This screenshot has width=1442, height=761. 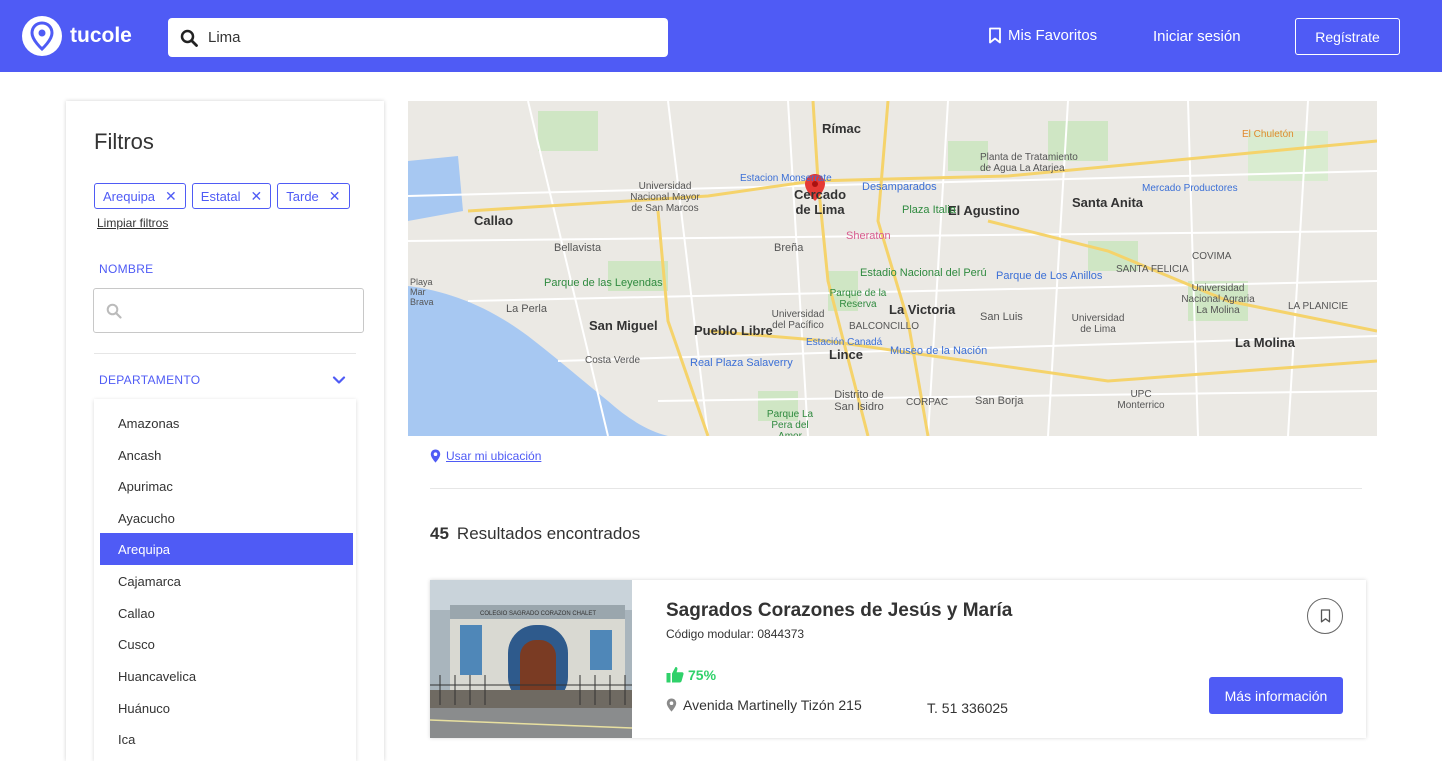 What do you see at coordinates (1347, 36) in the screenshot?
I see `register-button: Regístrate` at bounding box center [1347, 36].